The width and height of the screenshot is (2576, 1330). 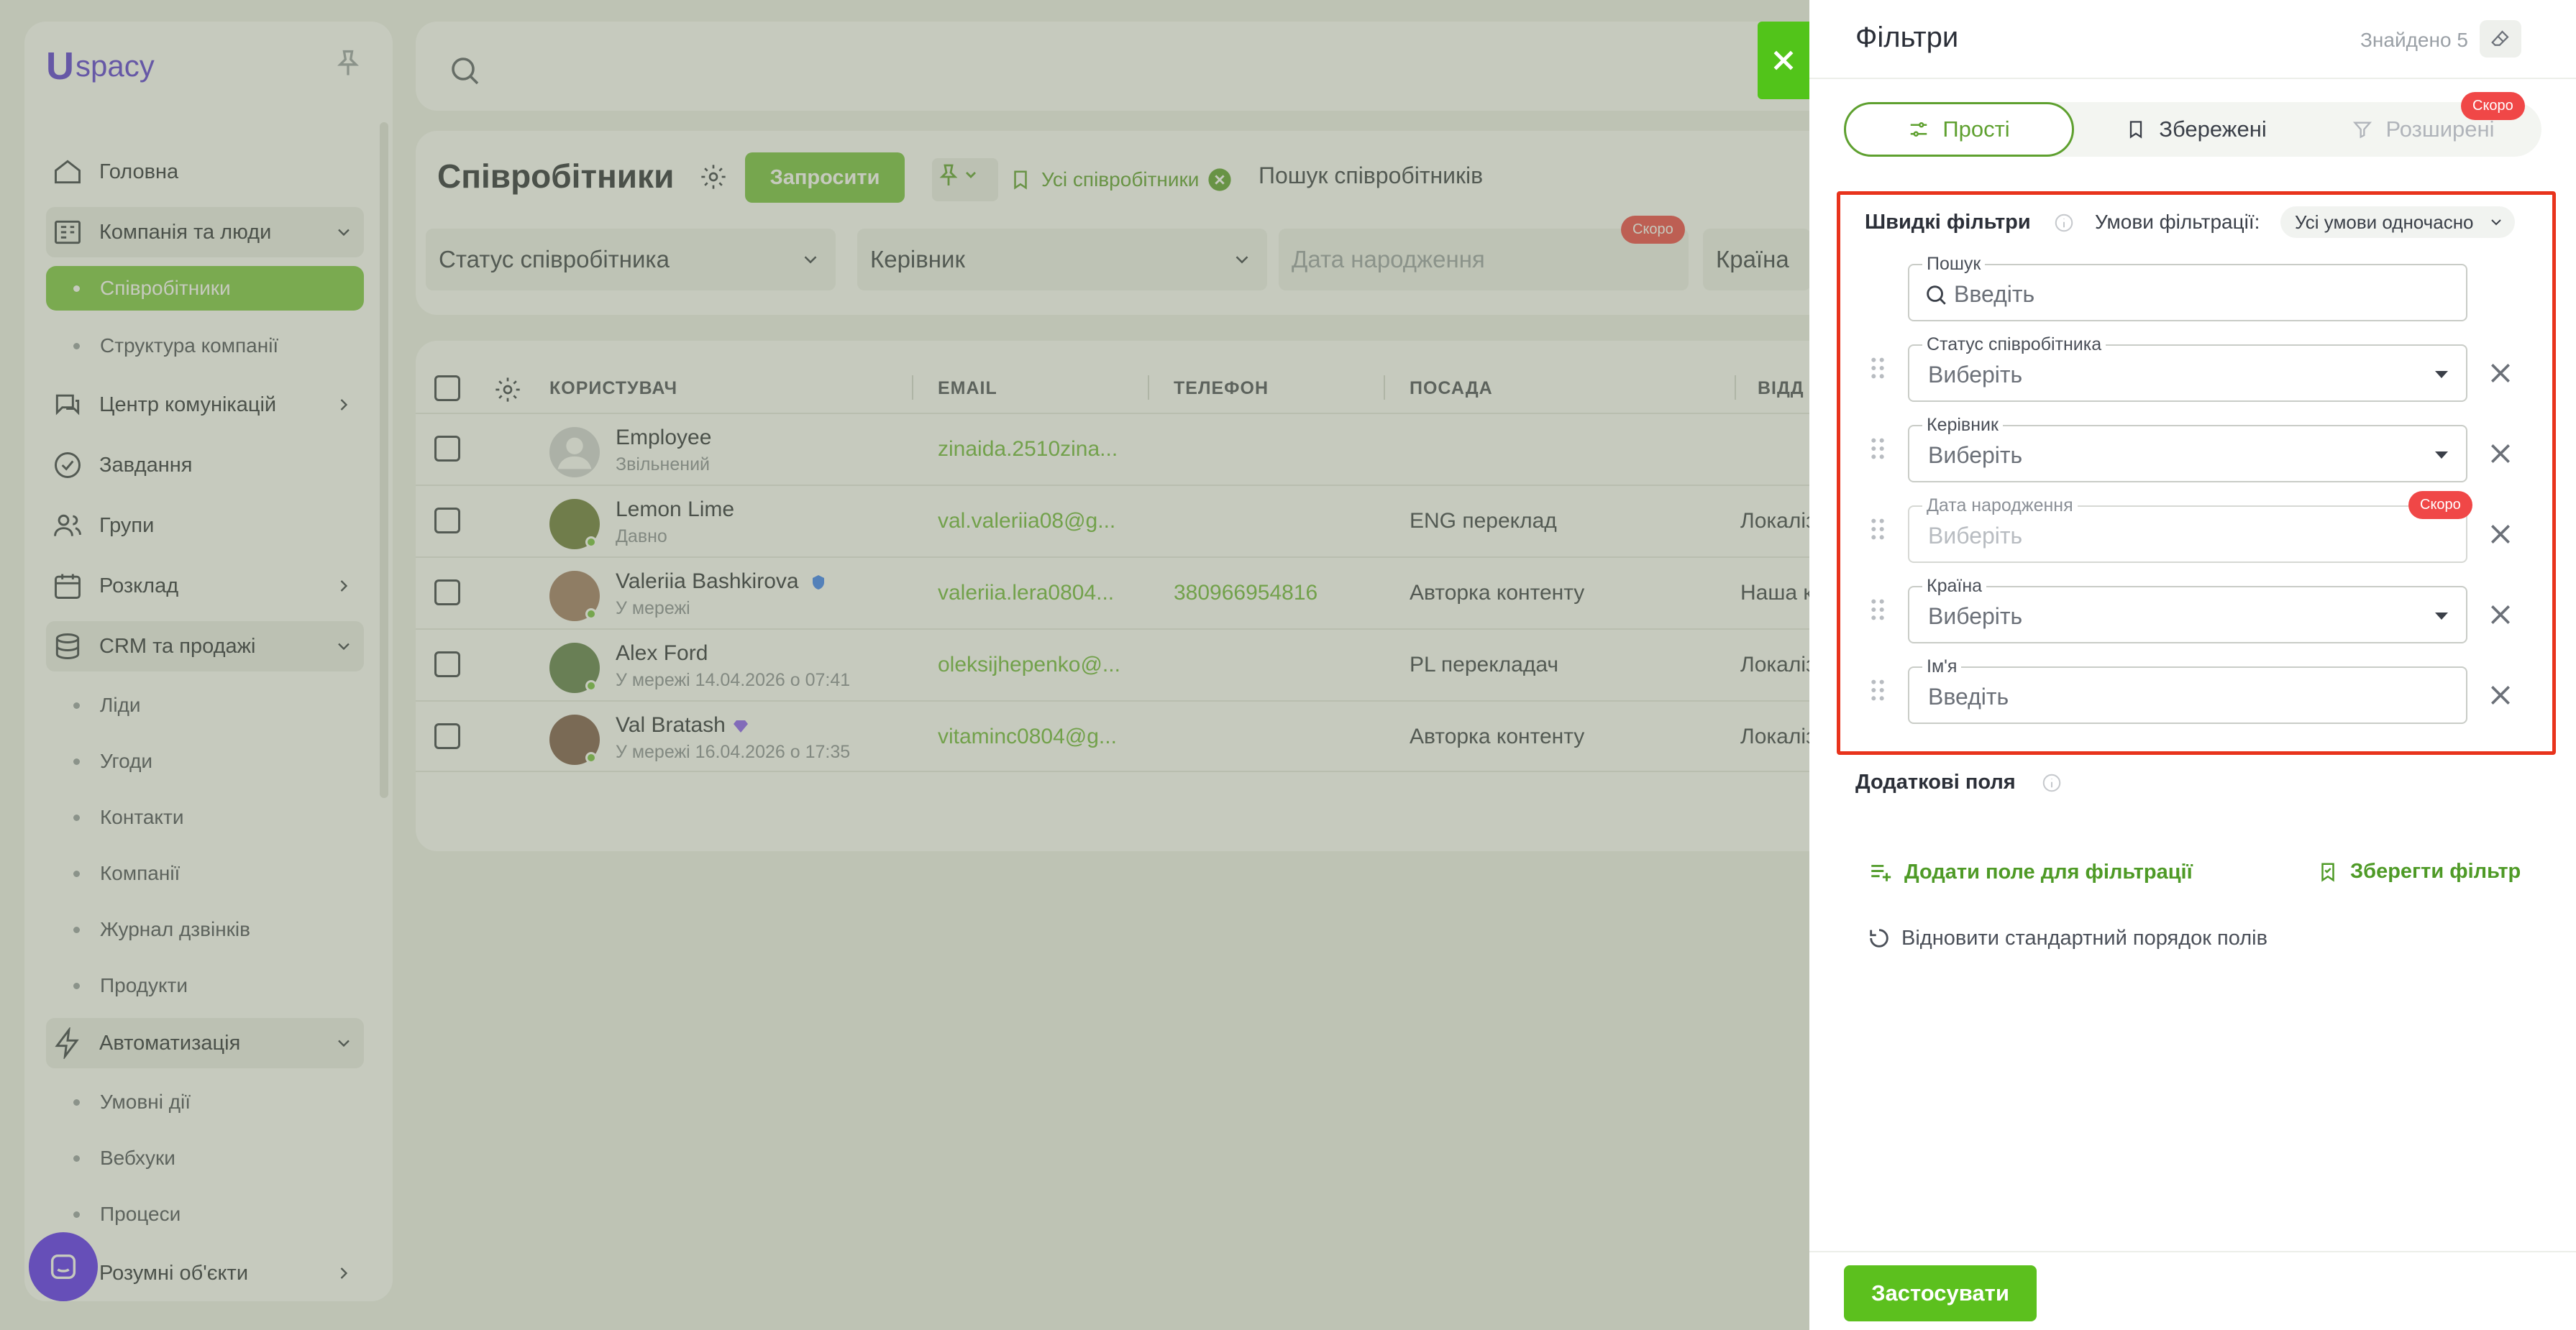 I want to click on save-filter-button: Зберегти фільтр, so click(x=2419, y=872).